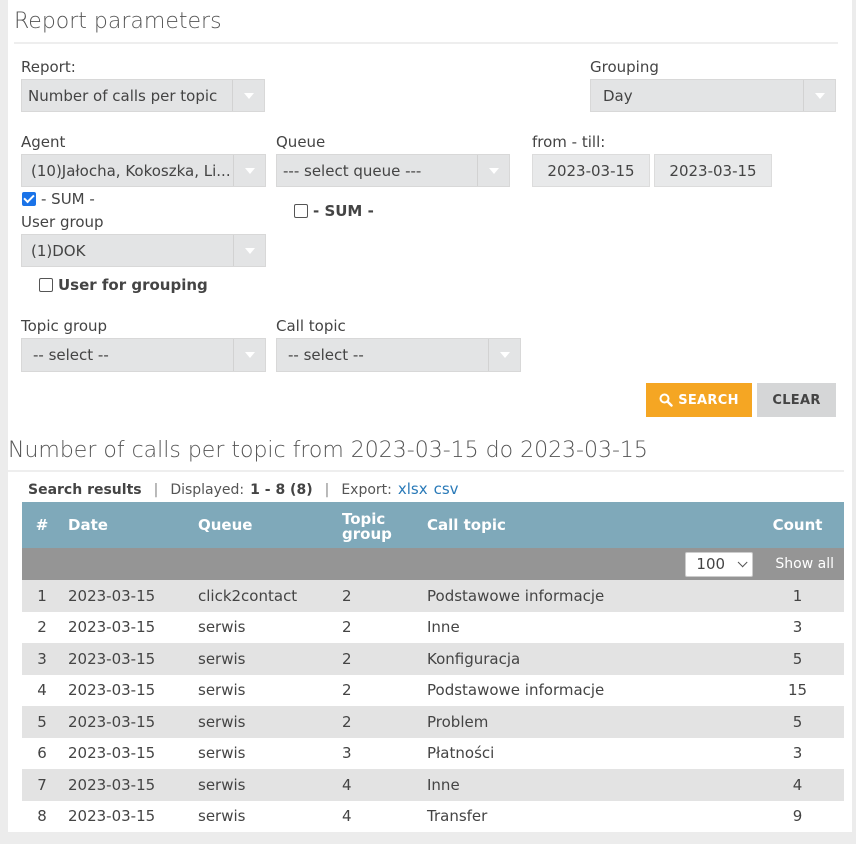 This screenshot has width=856, height=844. I want to click on report-select: Number of calls per topic, so click(143, 95).